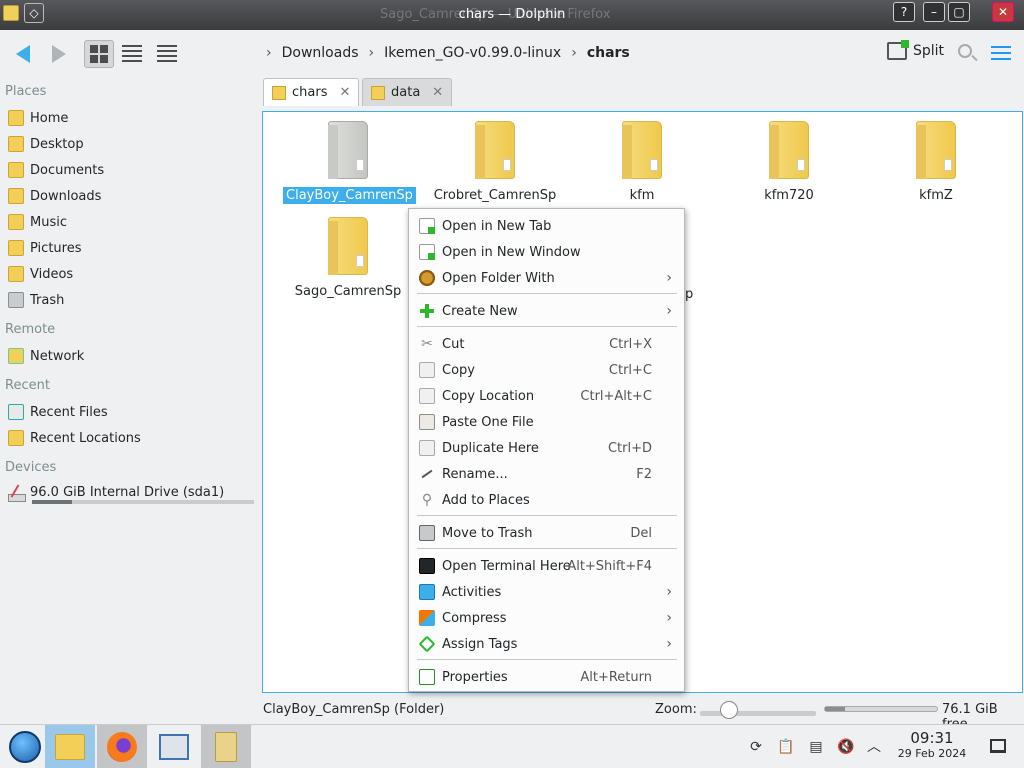 This screenshot has height=768, width=1024. I want to click on menu-item-assign-tags: Assign Tags ›, so click(546, 644).